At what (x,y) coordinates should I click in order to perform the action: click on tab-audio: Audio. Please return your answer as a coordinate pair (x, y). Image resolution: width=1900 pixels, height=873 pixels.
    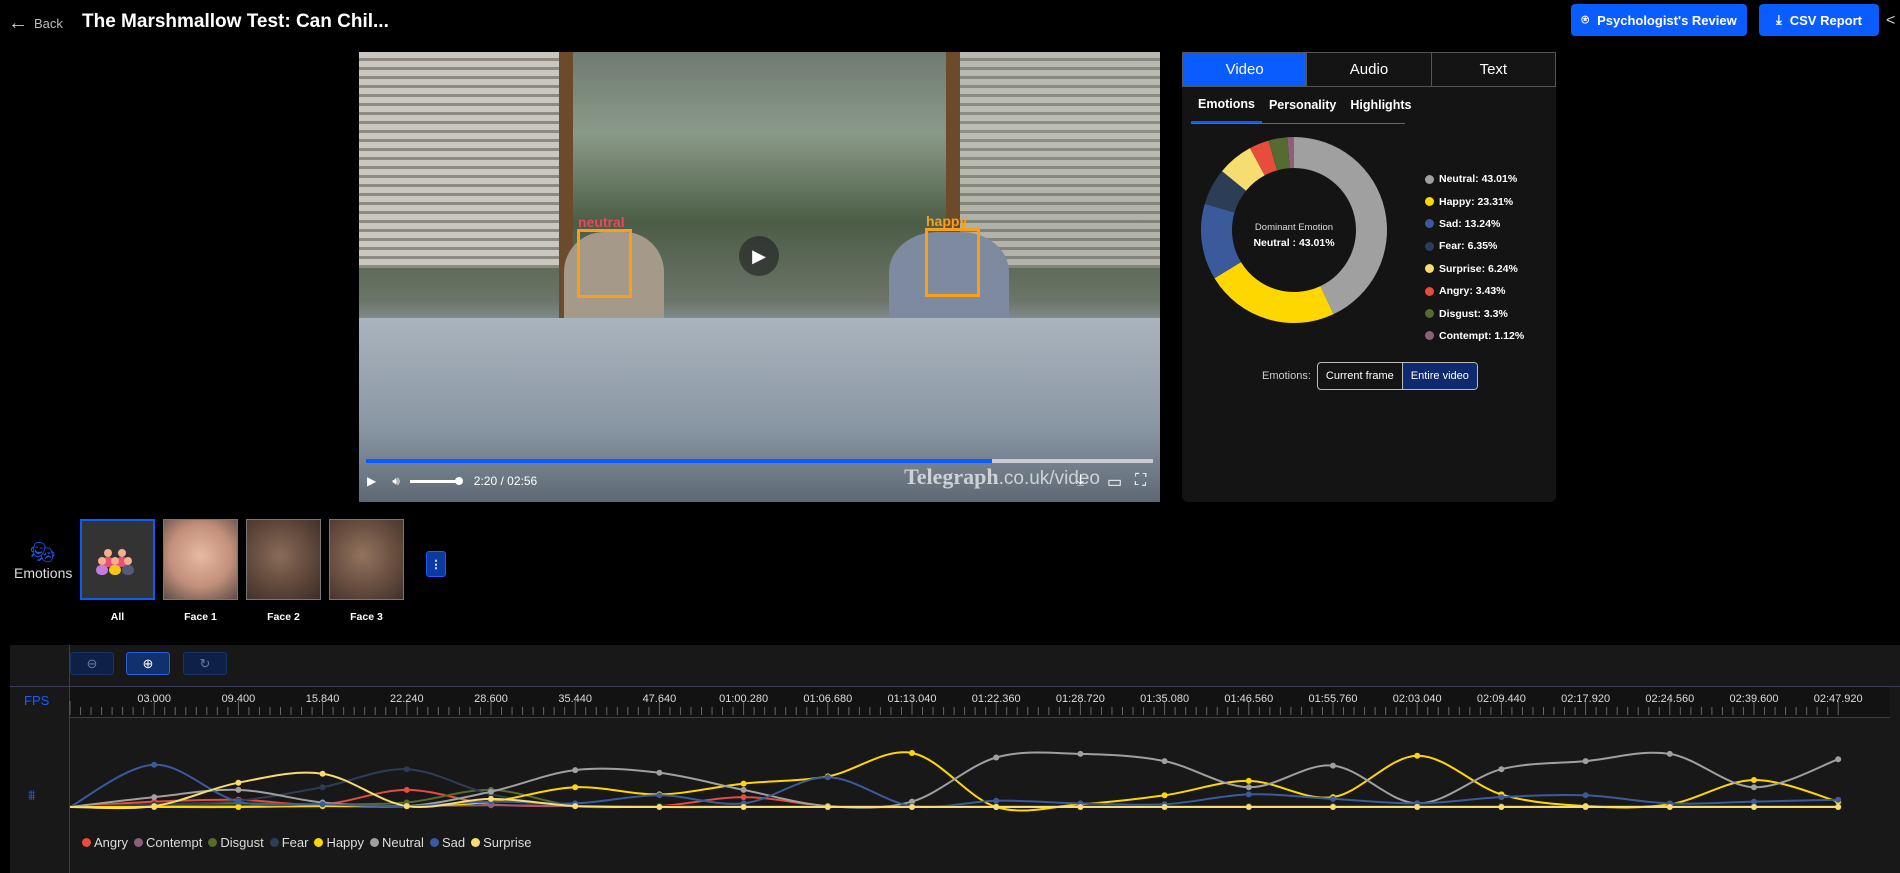
    Looking at the image, I should click on (1369, 69).